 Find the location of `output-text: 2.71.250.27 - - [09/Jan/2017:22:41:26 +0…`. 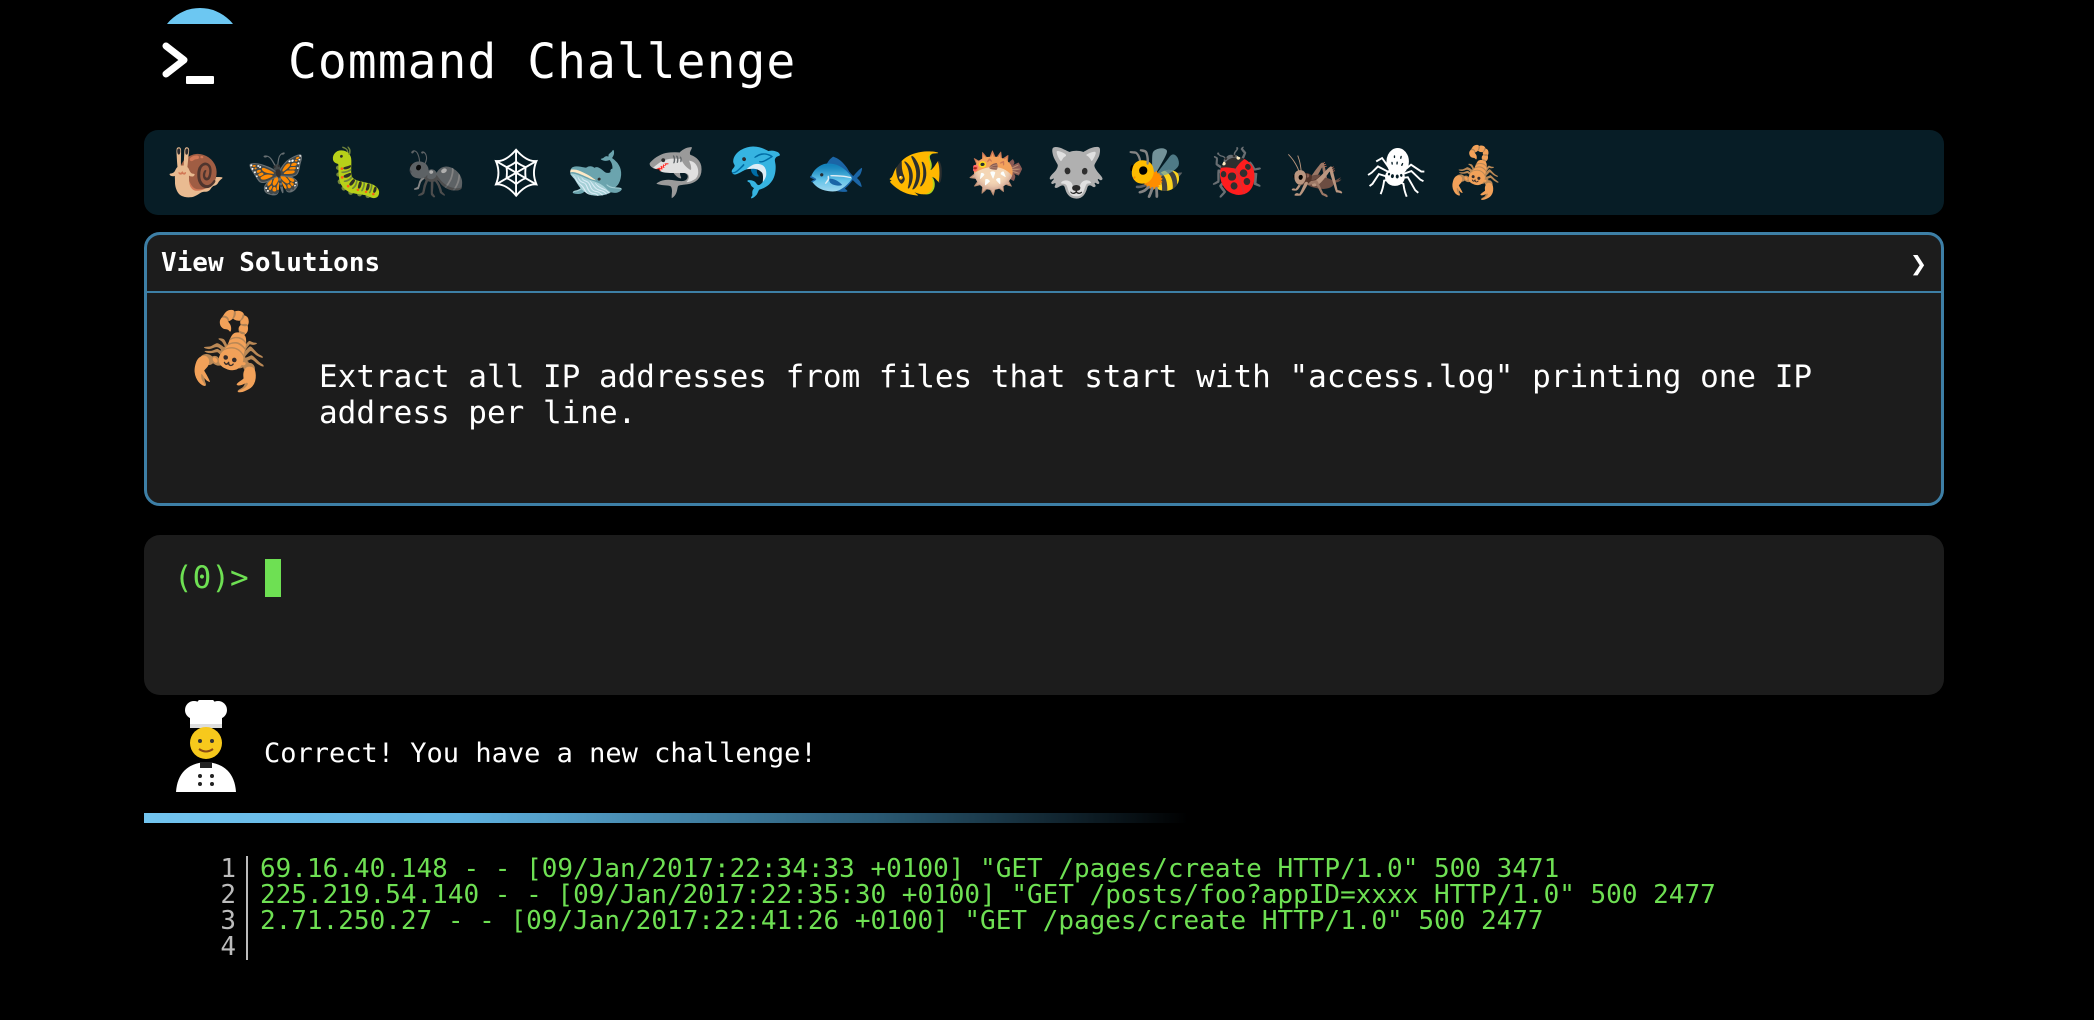

output-text: 2.71.250.27 - - [09/Jan/2017:22:41:26 +0… is located at coordinates (902, 921).